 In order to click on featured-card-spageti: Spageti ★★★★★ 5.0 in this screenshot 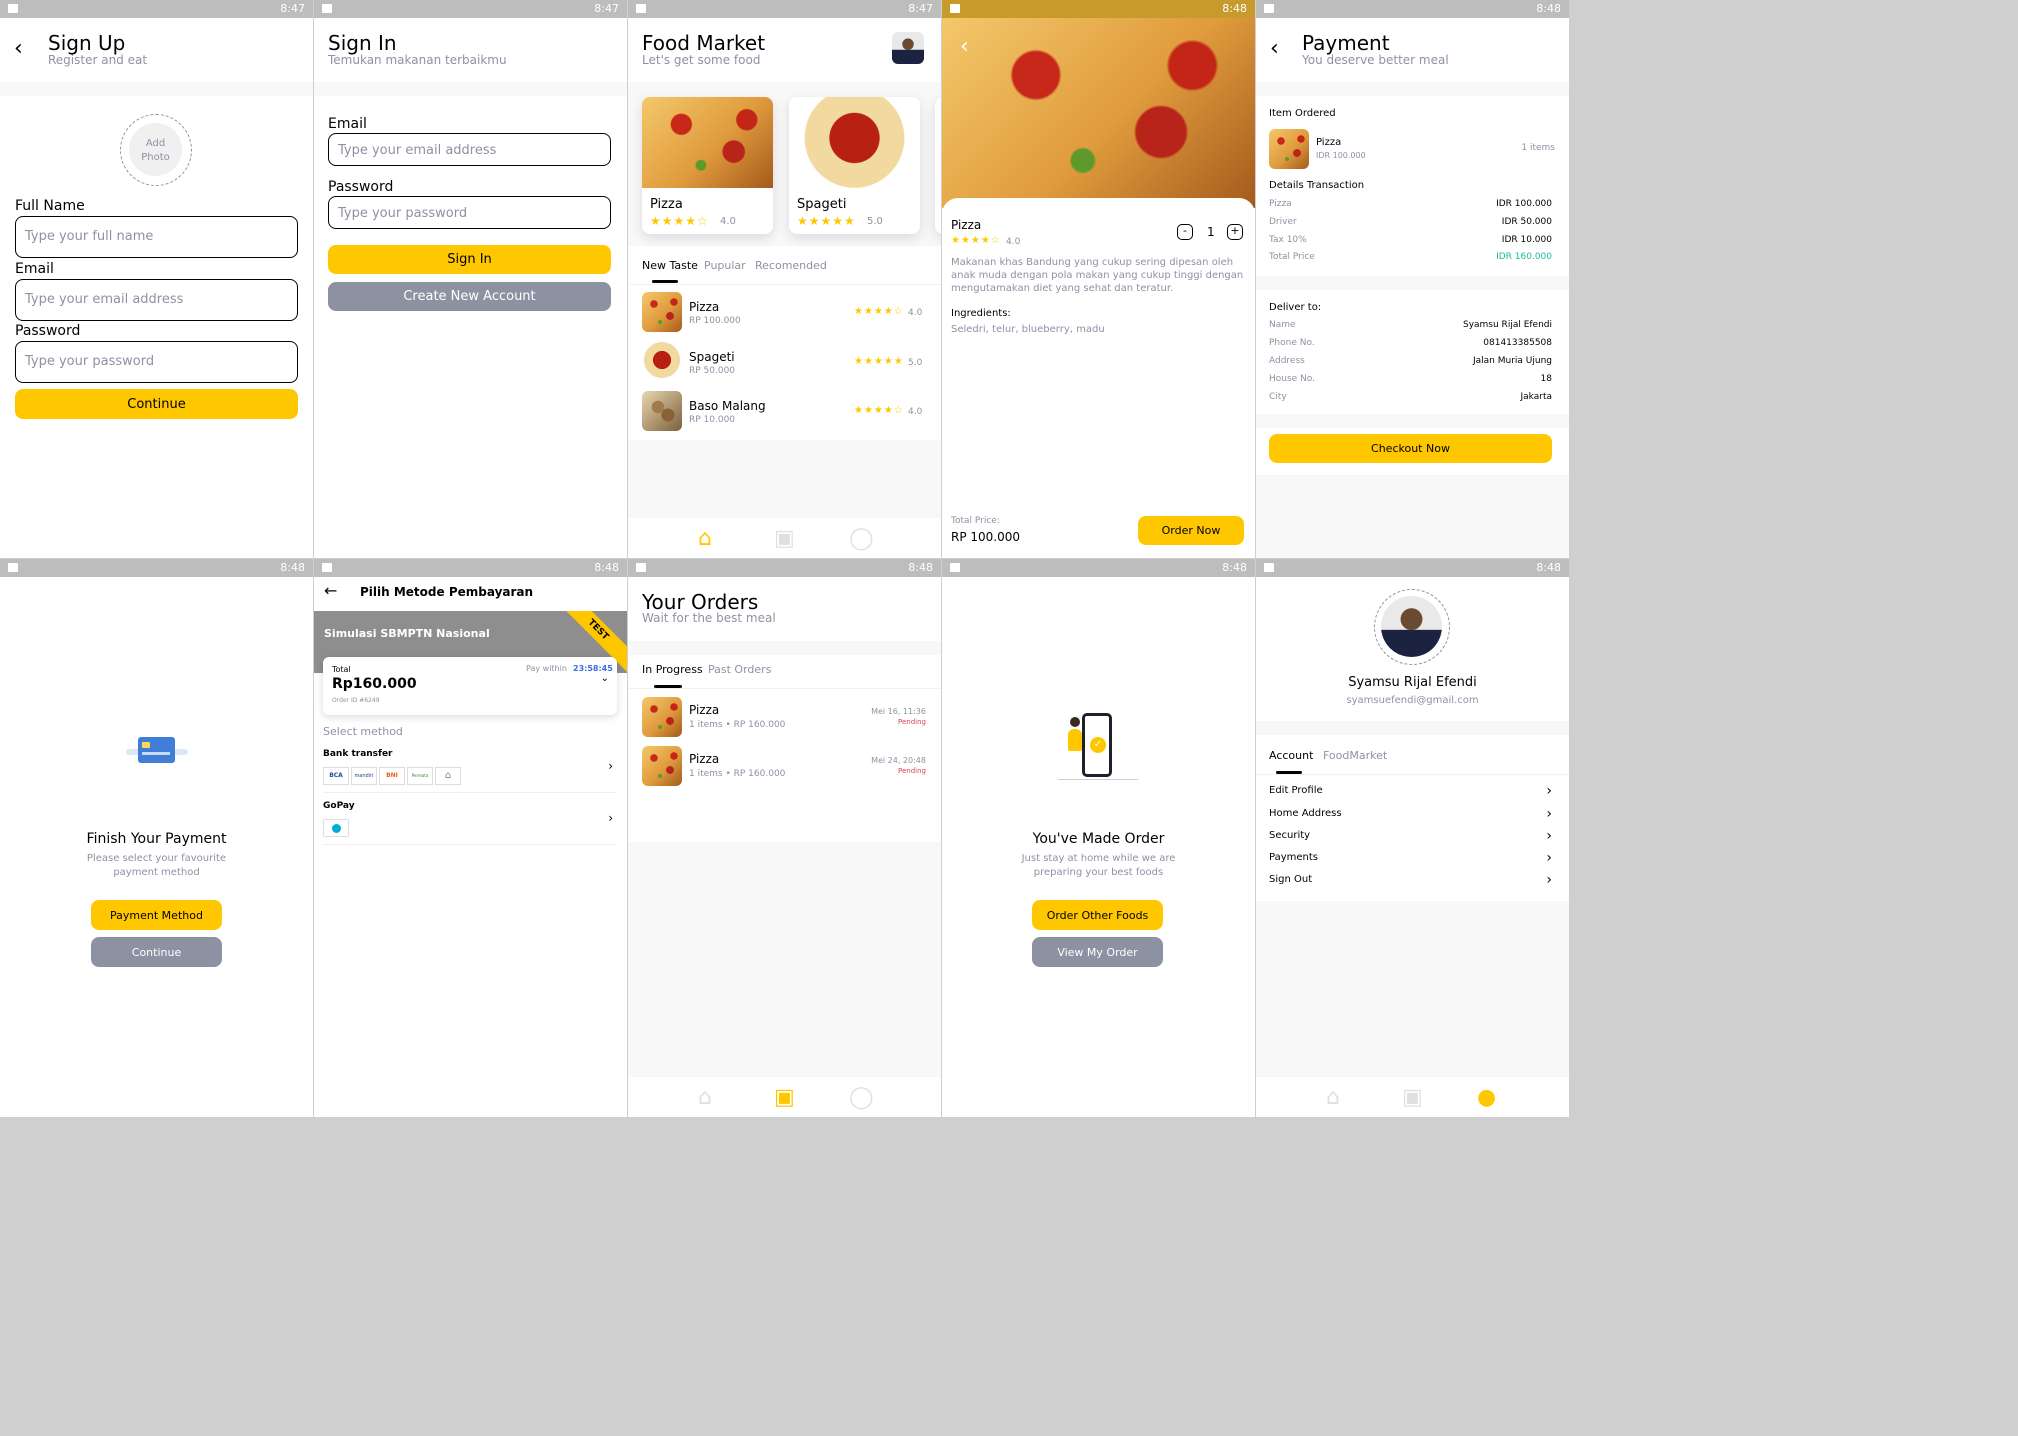, I will do `click(854, 165)`.